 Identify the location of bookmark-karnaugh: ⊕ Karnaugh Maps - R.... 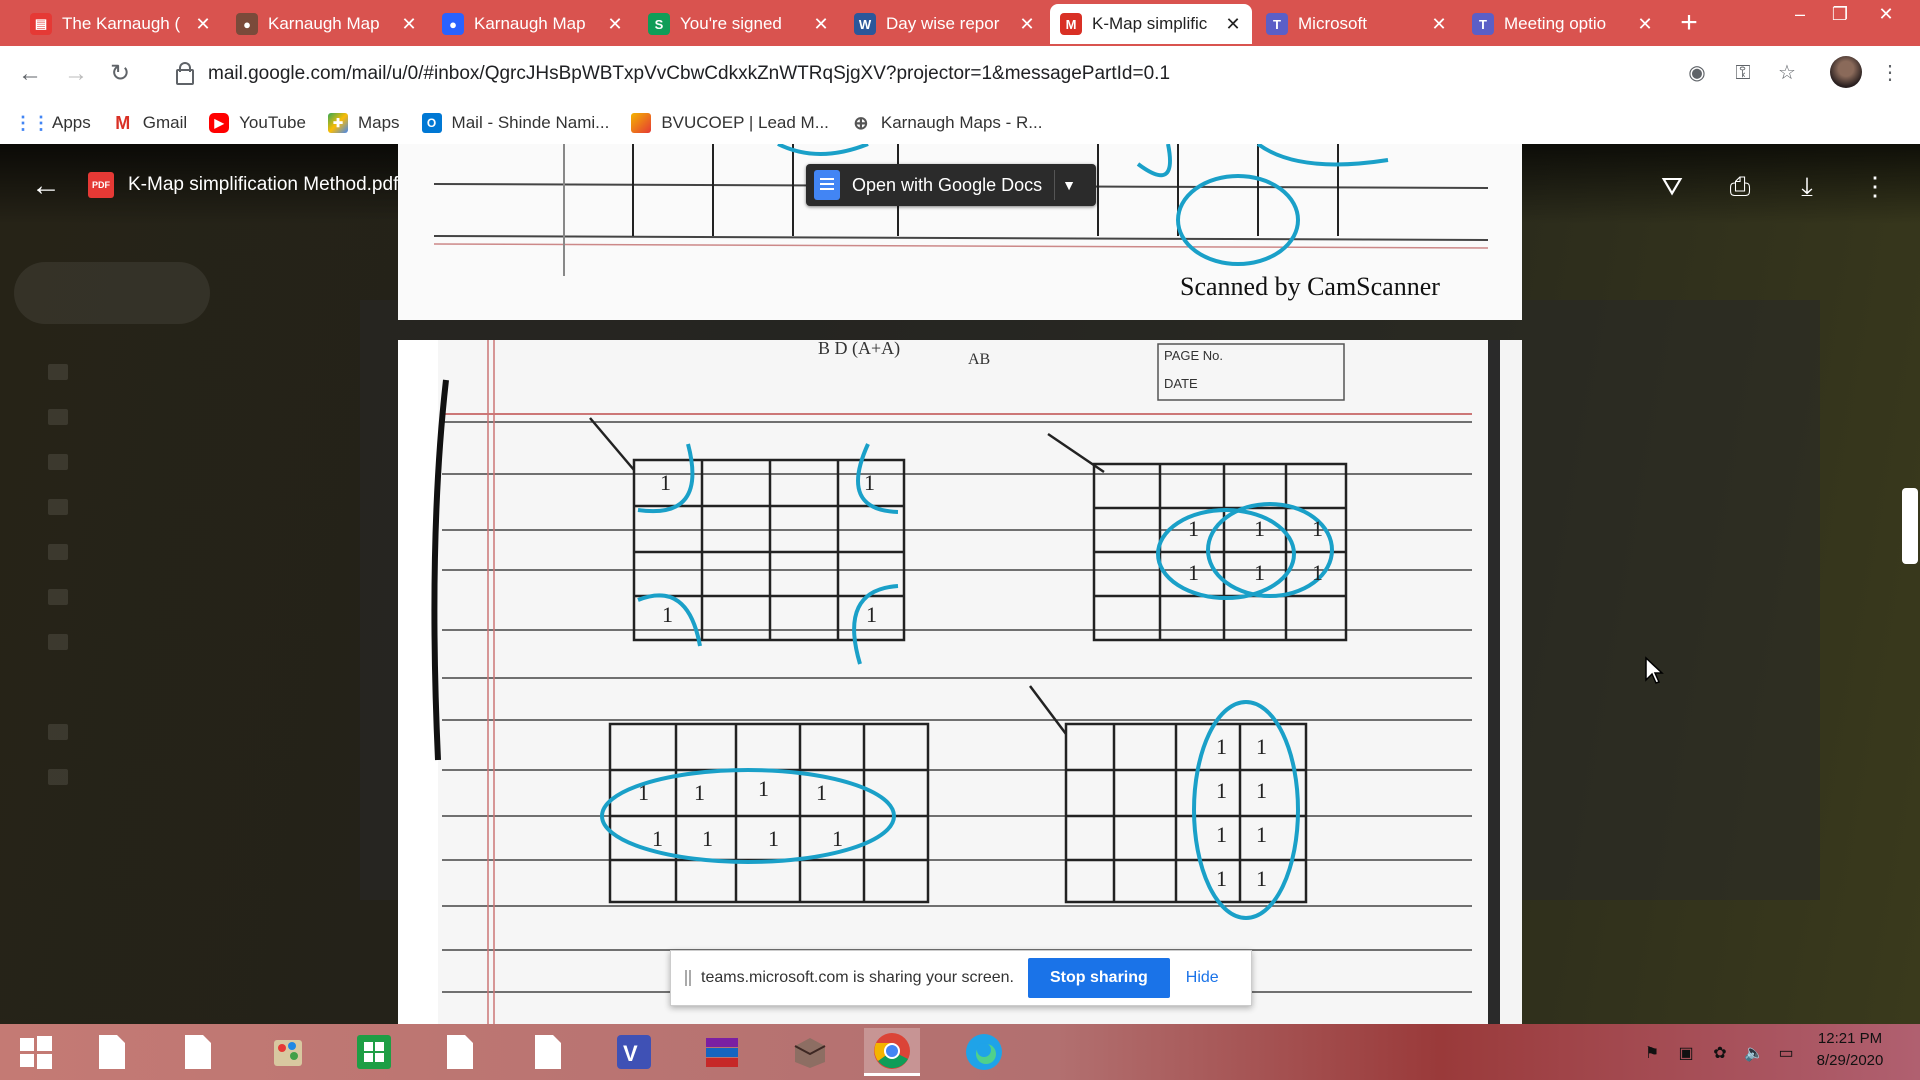
(946, 122).